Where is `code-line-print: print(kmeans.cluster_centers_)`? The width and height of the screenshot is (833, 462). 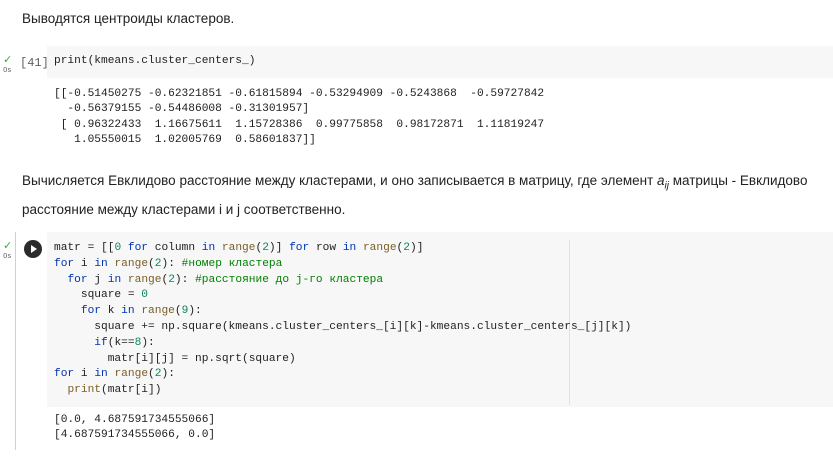
code-line-print: print(kmeans.cluster_centers_) is located at coordinates (154, 62).